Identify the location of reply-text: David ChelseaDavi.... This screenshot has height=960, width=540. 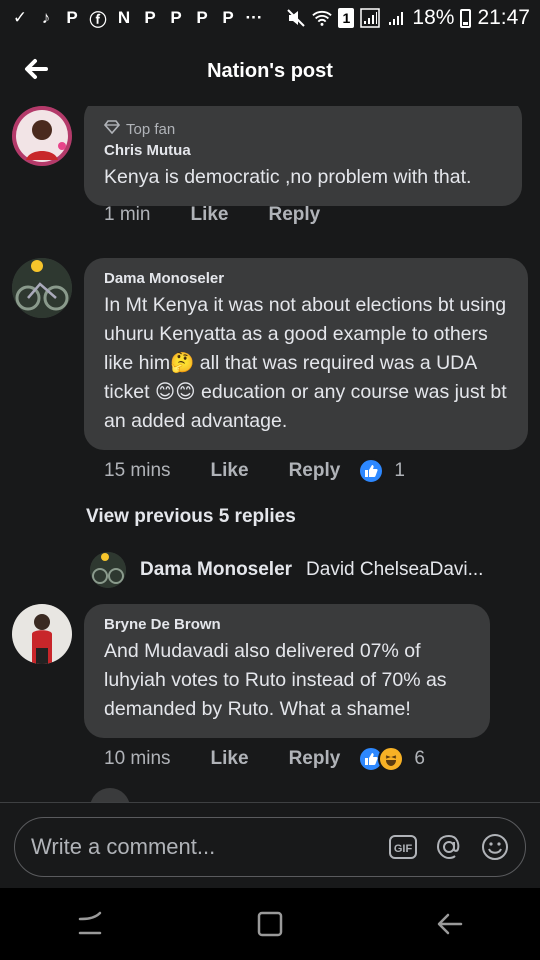
(395, 569).